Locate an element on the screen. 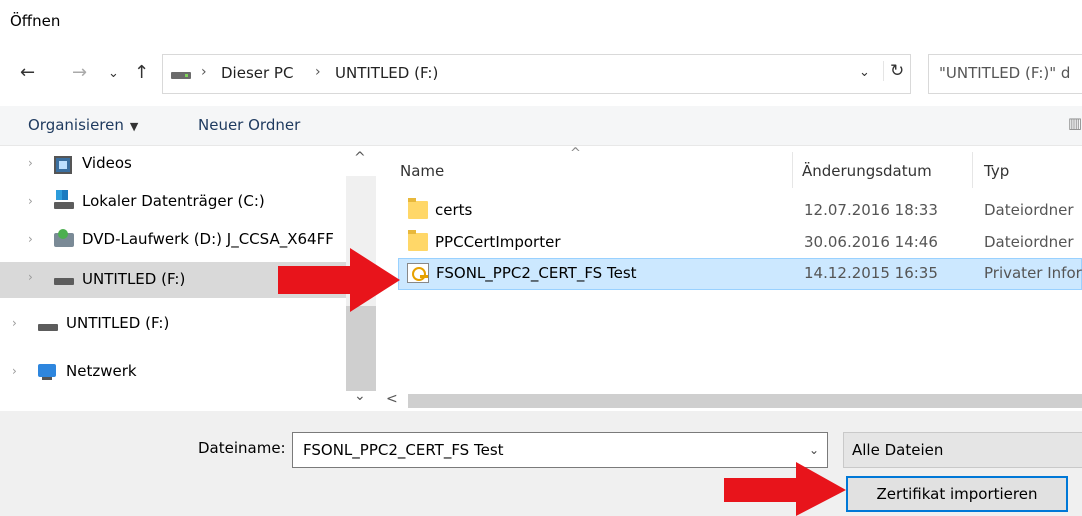  column-name: Name is located at coordinates (422, 171).